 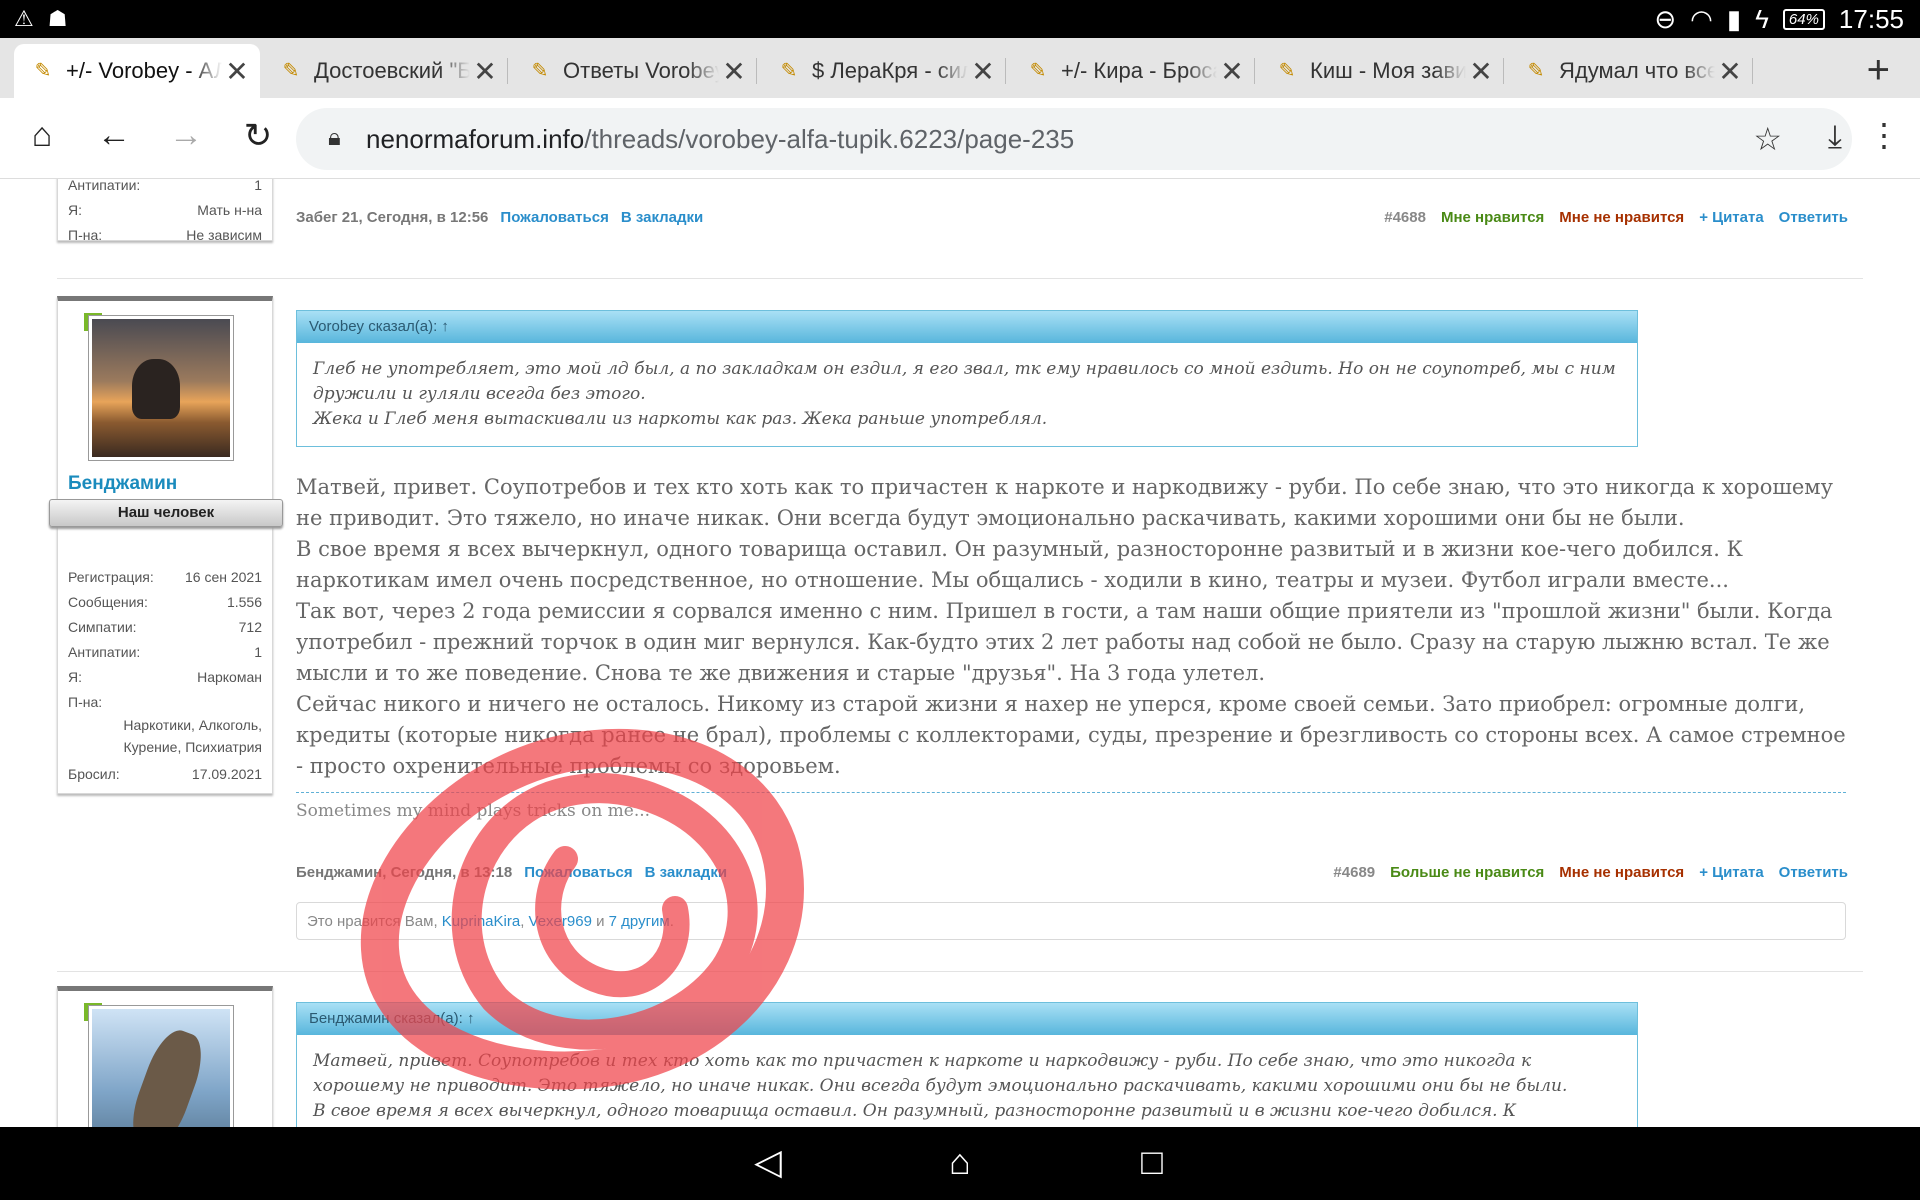 What do you see at coordinates (114, 135) in the screenshot?
I see `back-icon: ←` at bounding box center [114, 135].